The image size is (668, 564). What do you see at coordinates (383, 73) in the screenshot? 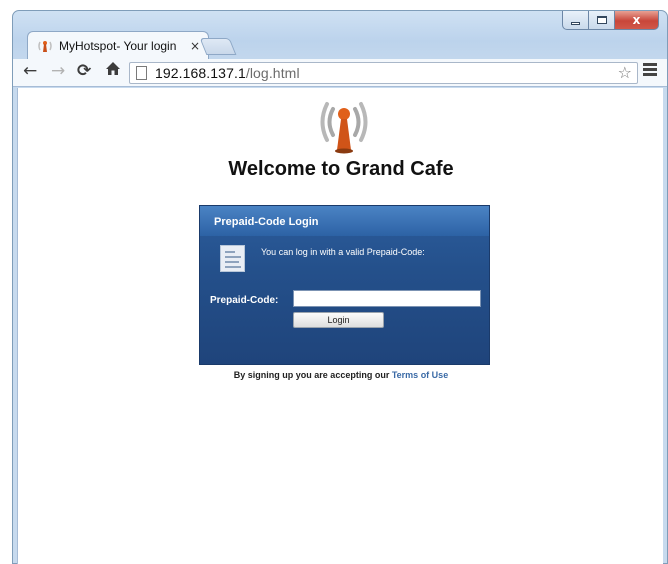
I see `address-bar: 192.168.137.1/log.html ☆` at bounding box center [383, 73].